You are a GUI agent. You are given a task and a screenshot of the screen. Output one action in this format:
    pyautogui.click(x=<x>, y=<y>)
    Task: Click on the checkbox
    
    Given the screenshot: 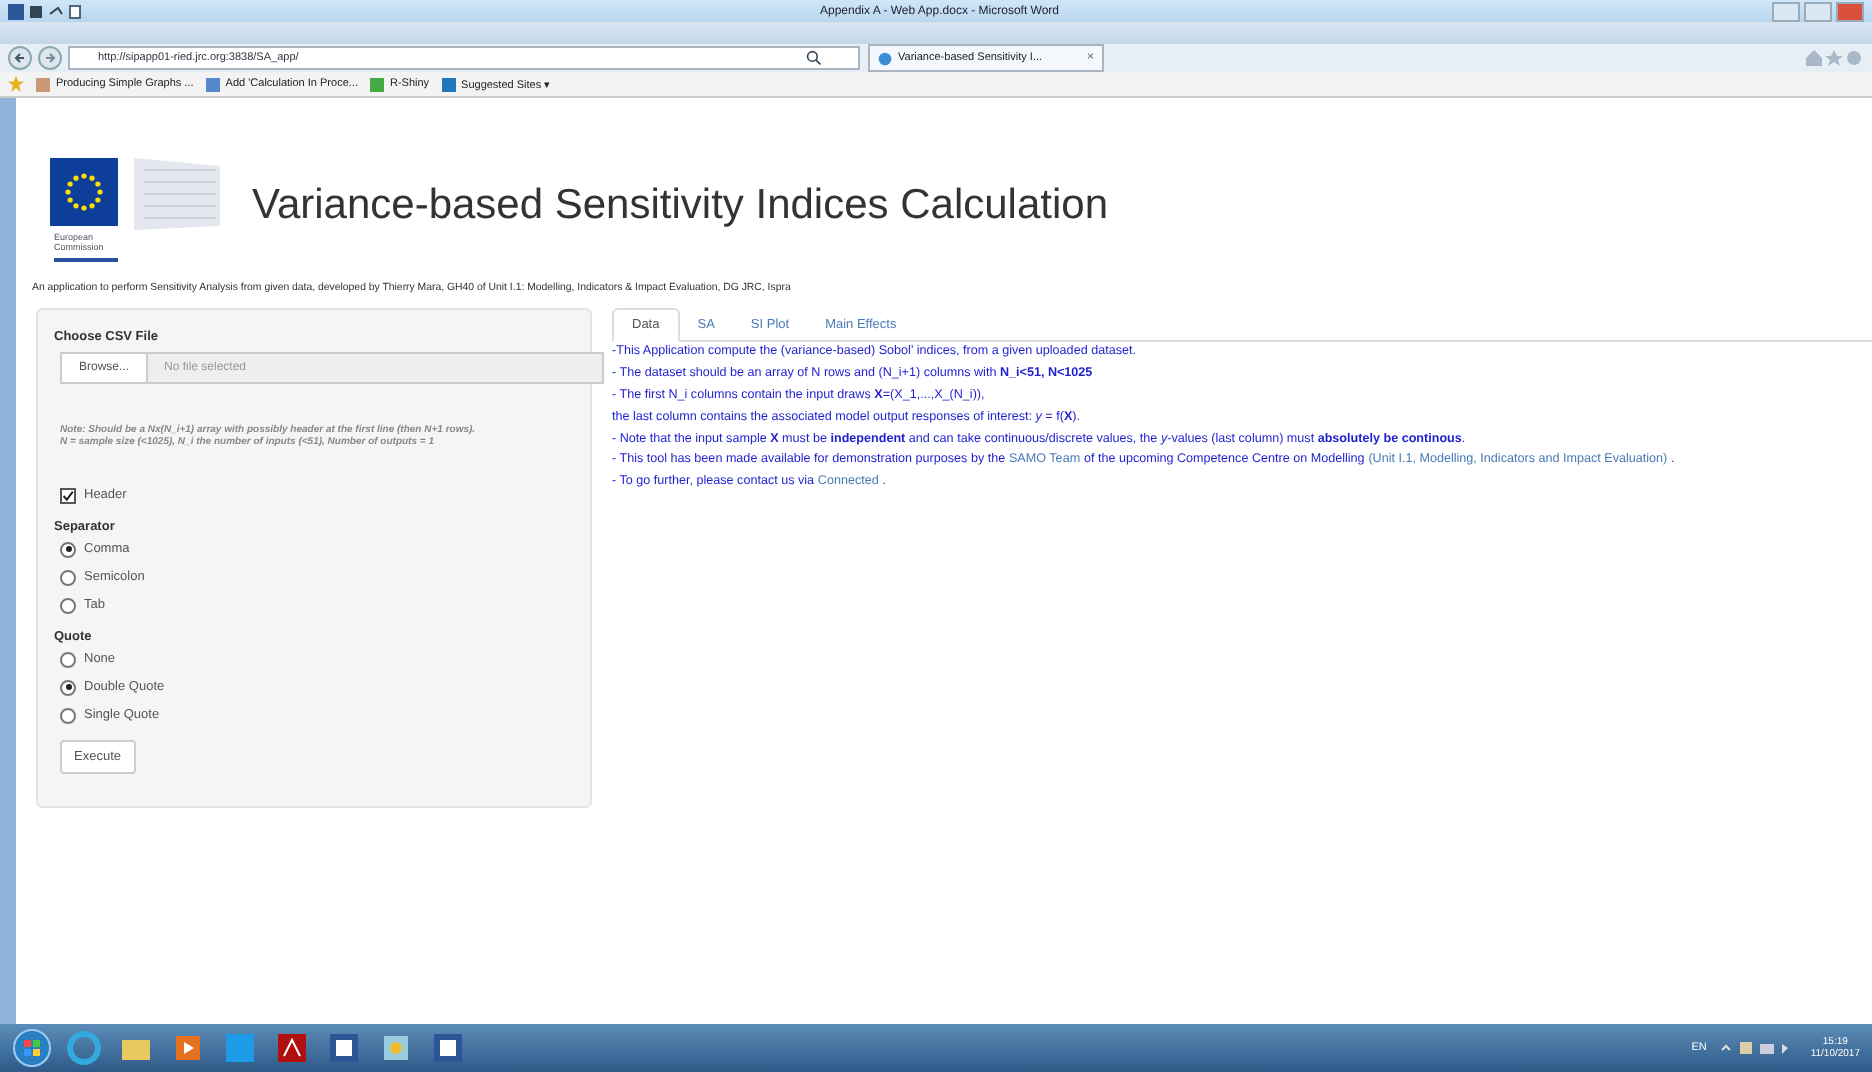 What is the action you would take?
    pyautogui.click(x=68, y=495)
    